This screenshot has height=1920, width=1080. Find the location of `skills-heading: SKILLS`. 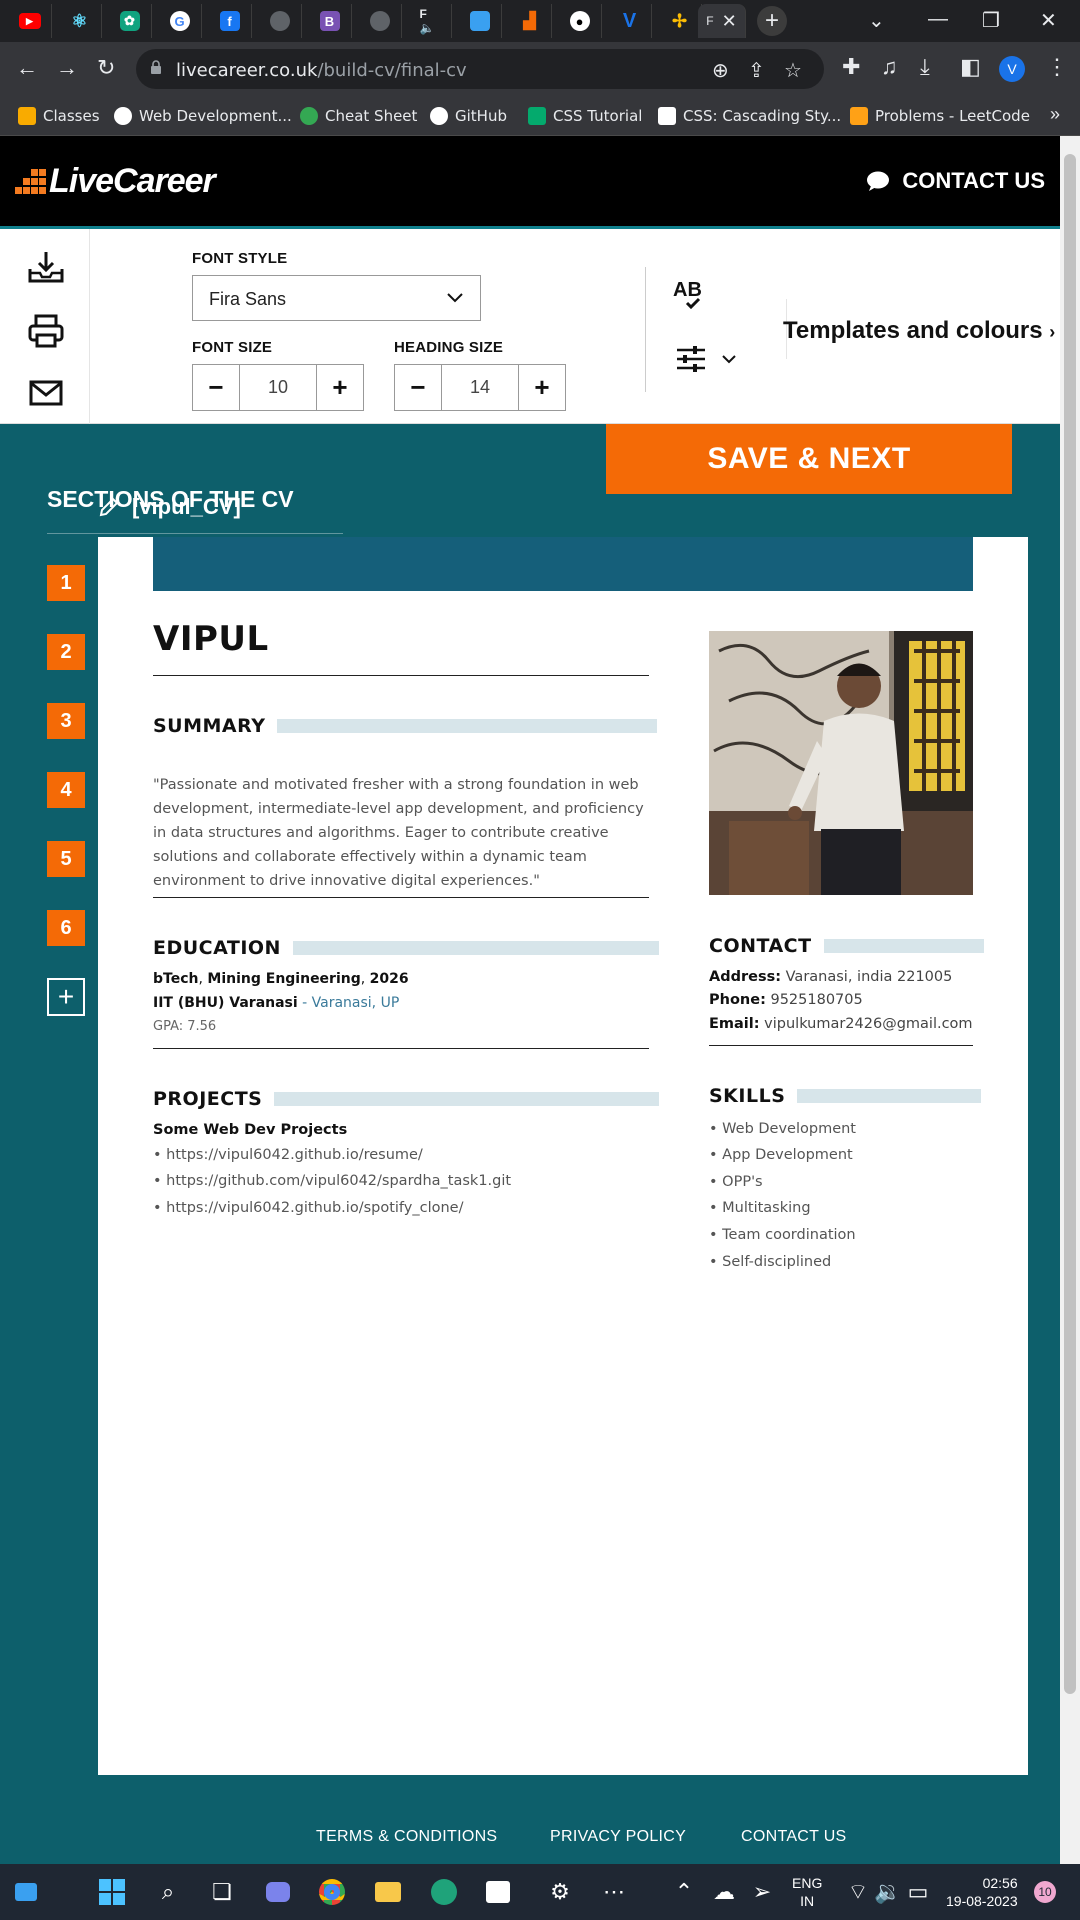

skills-heading: SKILLS is located at coordinates (845, 1096).